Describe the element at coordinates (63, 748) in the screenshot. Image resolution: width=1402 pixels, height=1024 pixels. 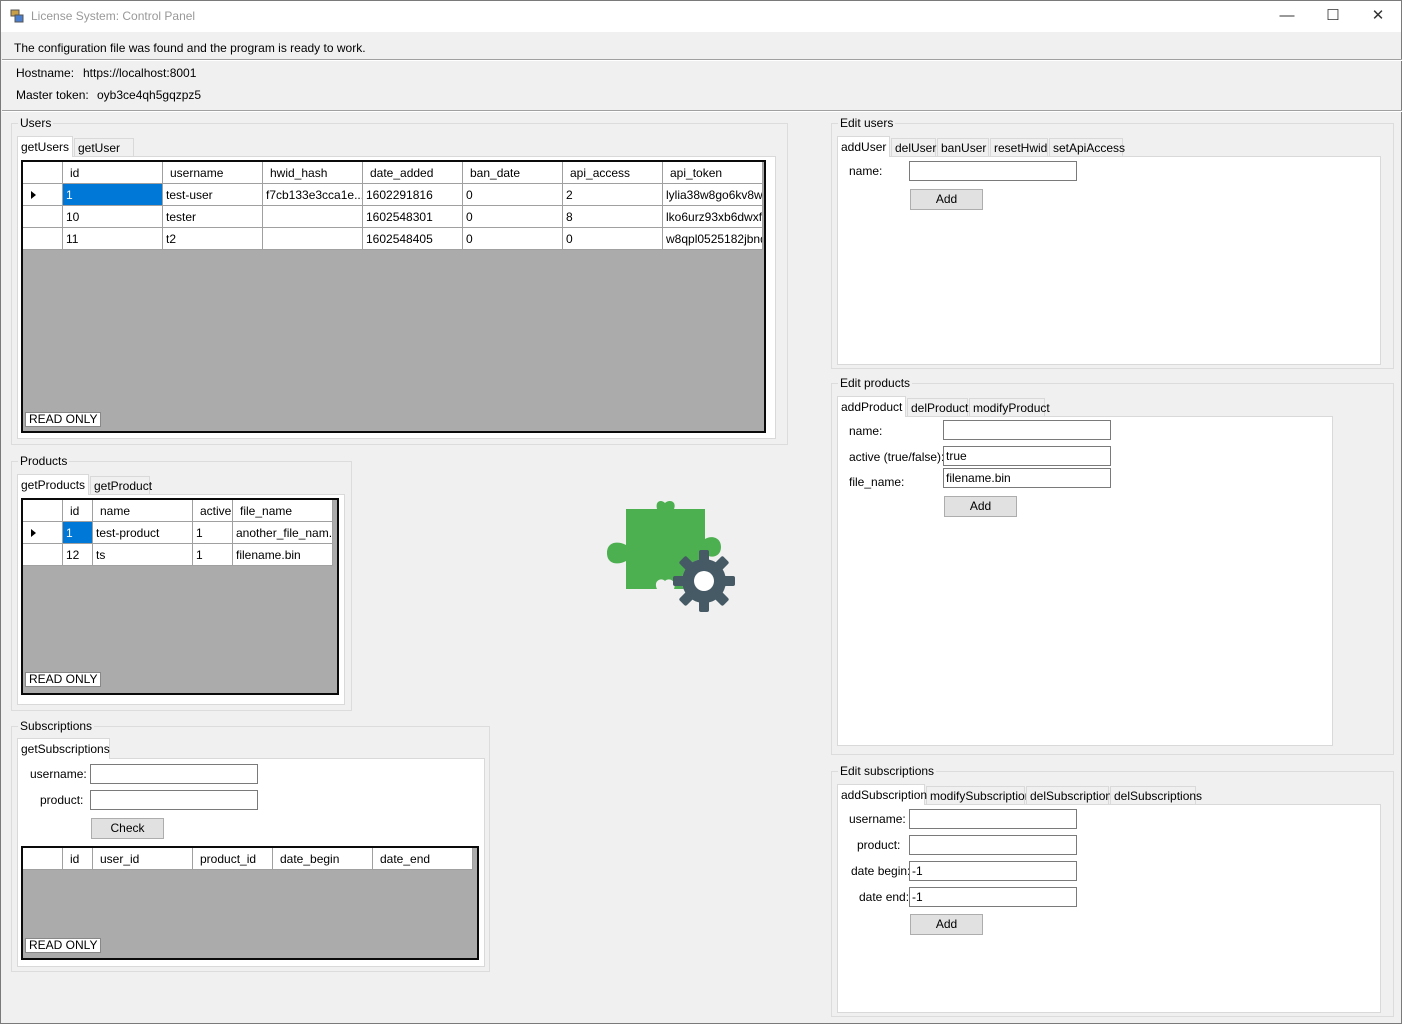
I see `tab-getsubscriptions: getSubscriptions` at that location.